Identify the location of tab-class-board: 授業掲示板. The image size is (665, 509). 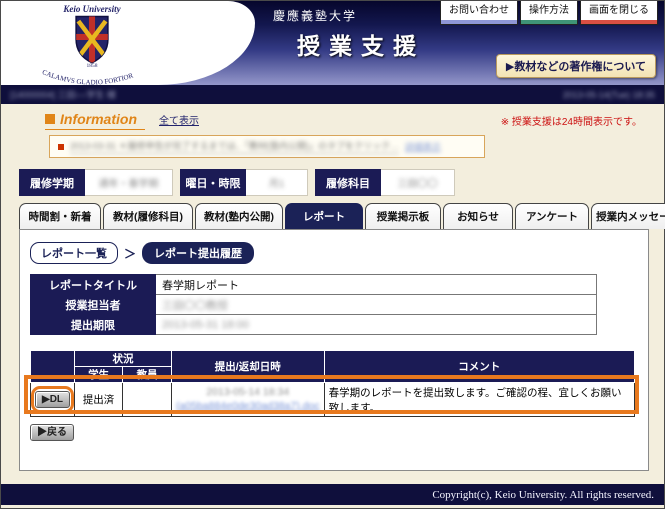
(403, 216).